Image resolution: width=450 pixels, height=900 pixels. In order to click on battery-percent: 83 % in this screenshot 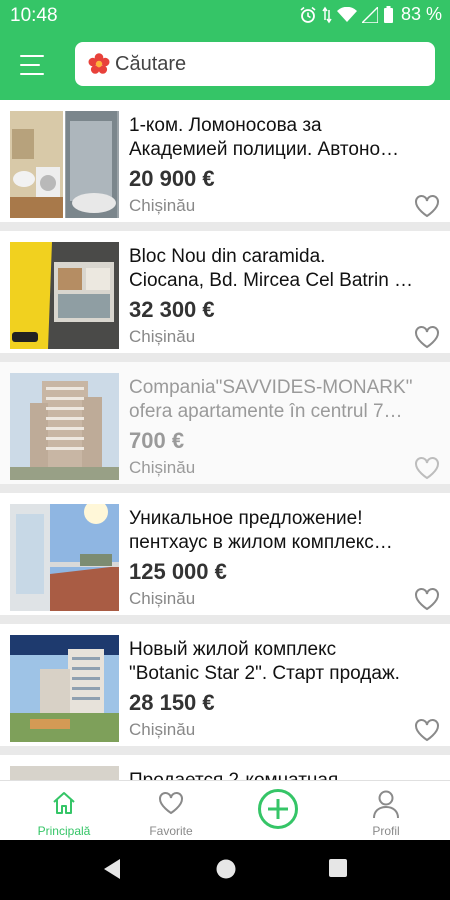, I will do `click(421, 14)`.